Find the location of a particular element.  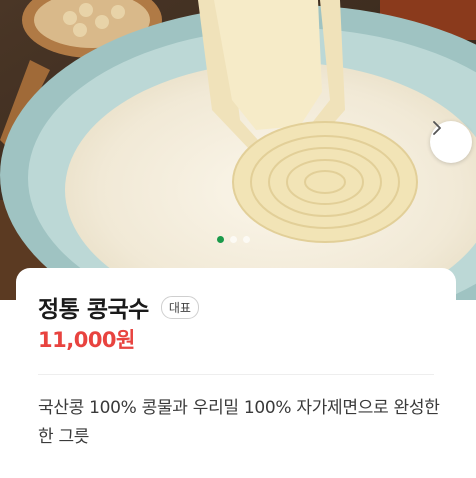

chevron-right-icon is located at coordinates (437, 128).